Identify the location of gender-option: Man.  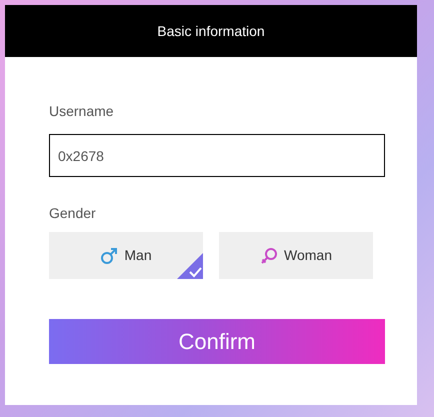
(126, 255).